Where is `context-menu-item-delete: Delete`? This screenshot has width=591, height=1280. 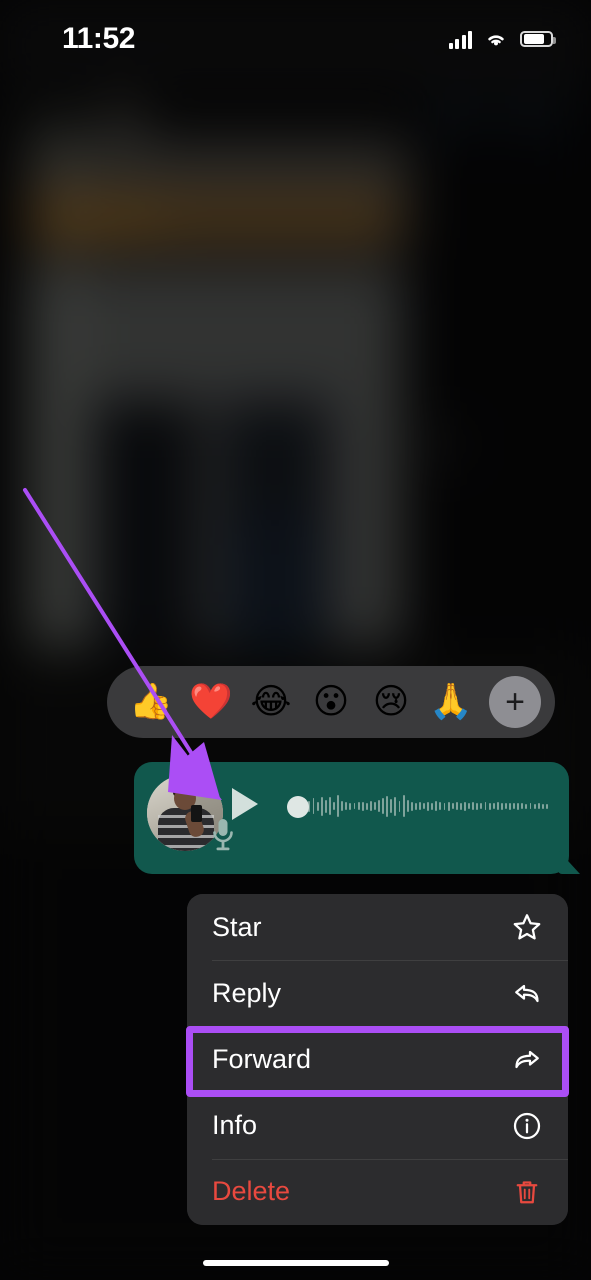
context-menu-item-delete: Delete is located at coordinates (377, 1191).